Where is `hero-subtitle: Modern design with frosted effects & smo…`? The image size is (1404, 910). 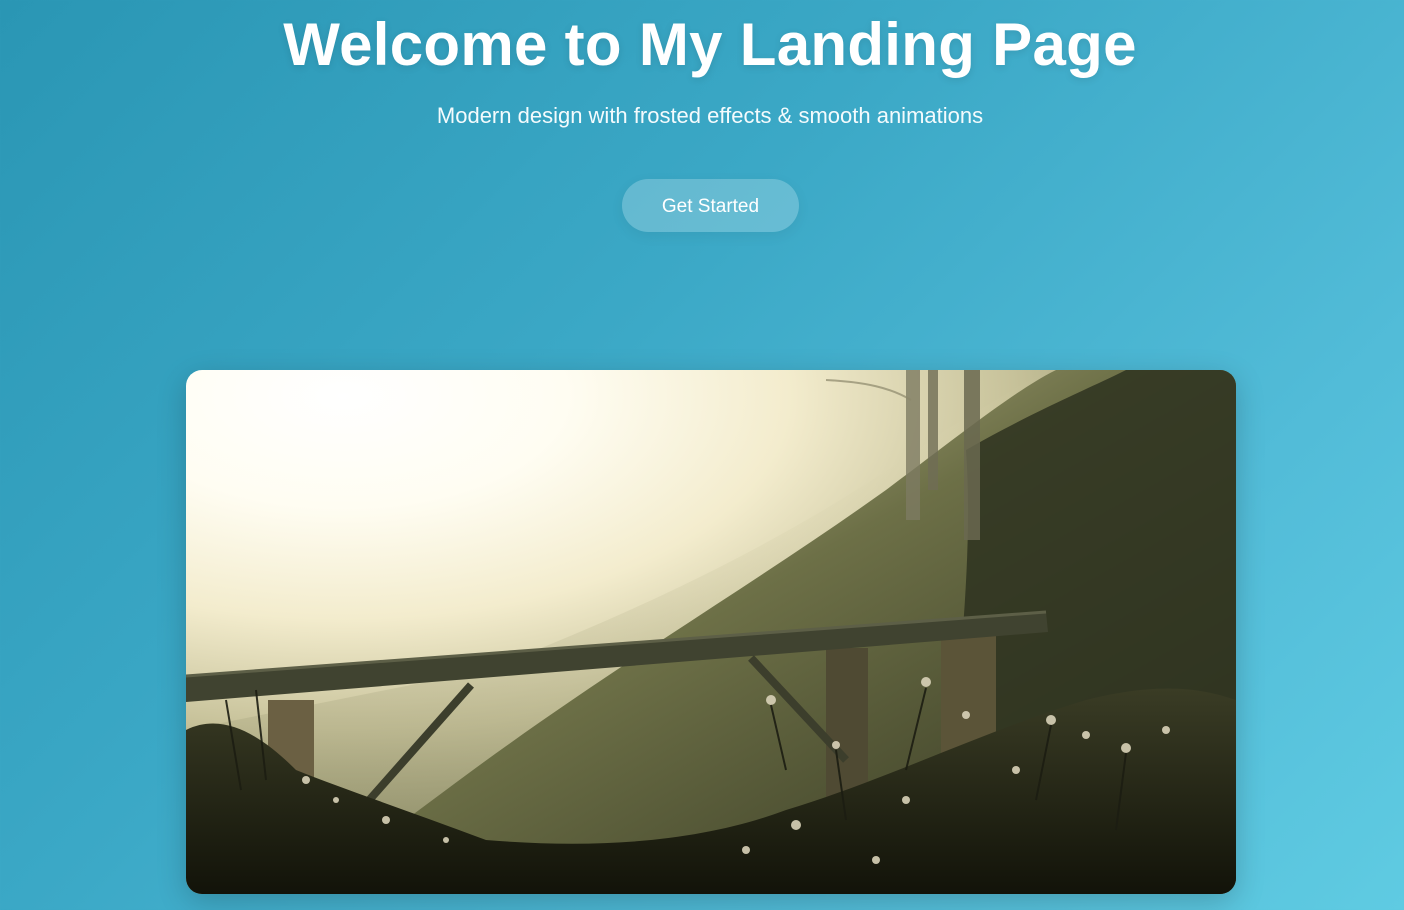 hero-subtitle: Modern design with frosted effects & smo… is located at coordinates (710, 115).